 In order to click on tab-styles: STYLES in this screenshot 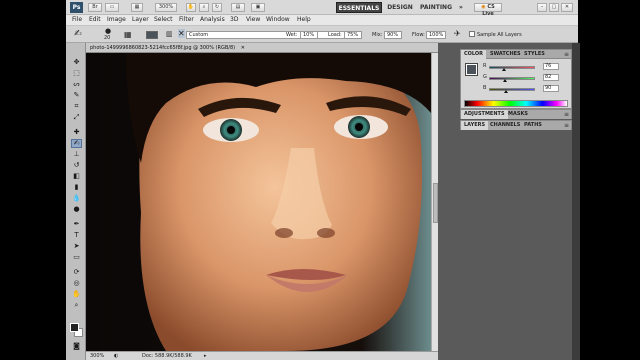, I will do `click(534, 54)`.